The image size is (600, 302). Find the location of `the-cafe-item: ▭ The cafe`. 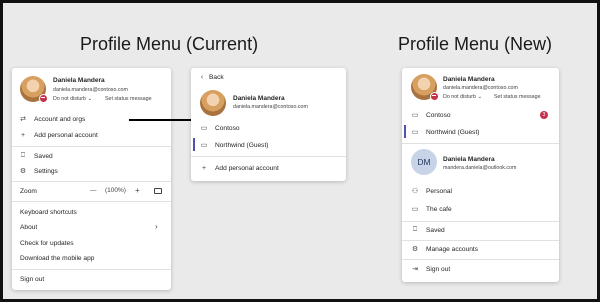

the-cafe-item: ▭ The cafe is located at coordinates (480, 209).